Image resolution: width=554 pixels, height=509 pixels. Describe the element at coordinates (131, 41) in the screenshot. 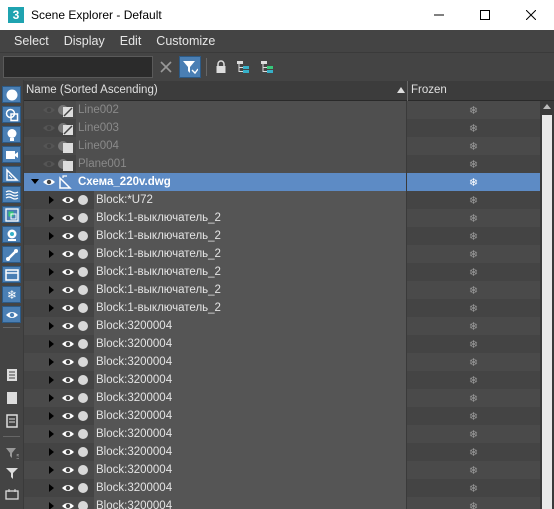

I see `menu-edit: Edit` at that location.